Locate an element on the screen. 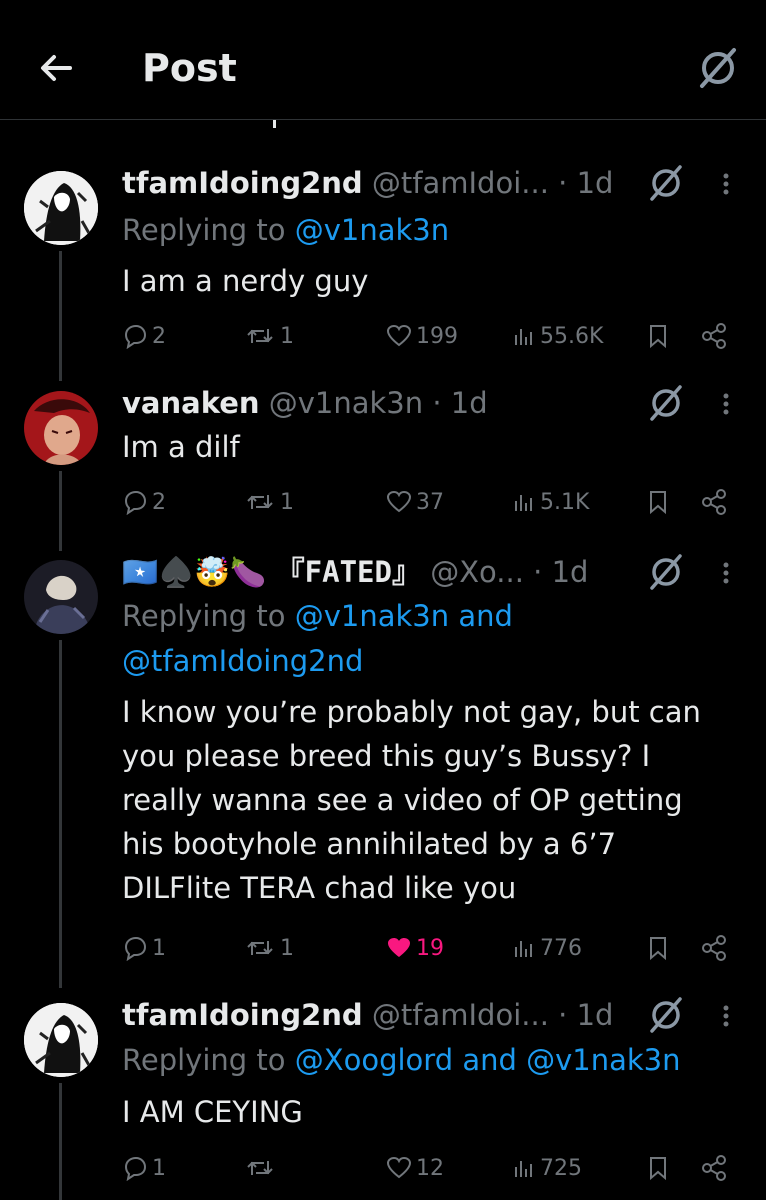 The width and height of the screenshot is (766, 1200). replying-and: and is located at coordinates (481, 616).